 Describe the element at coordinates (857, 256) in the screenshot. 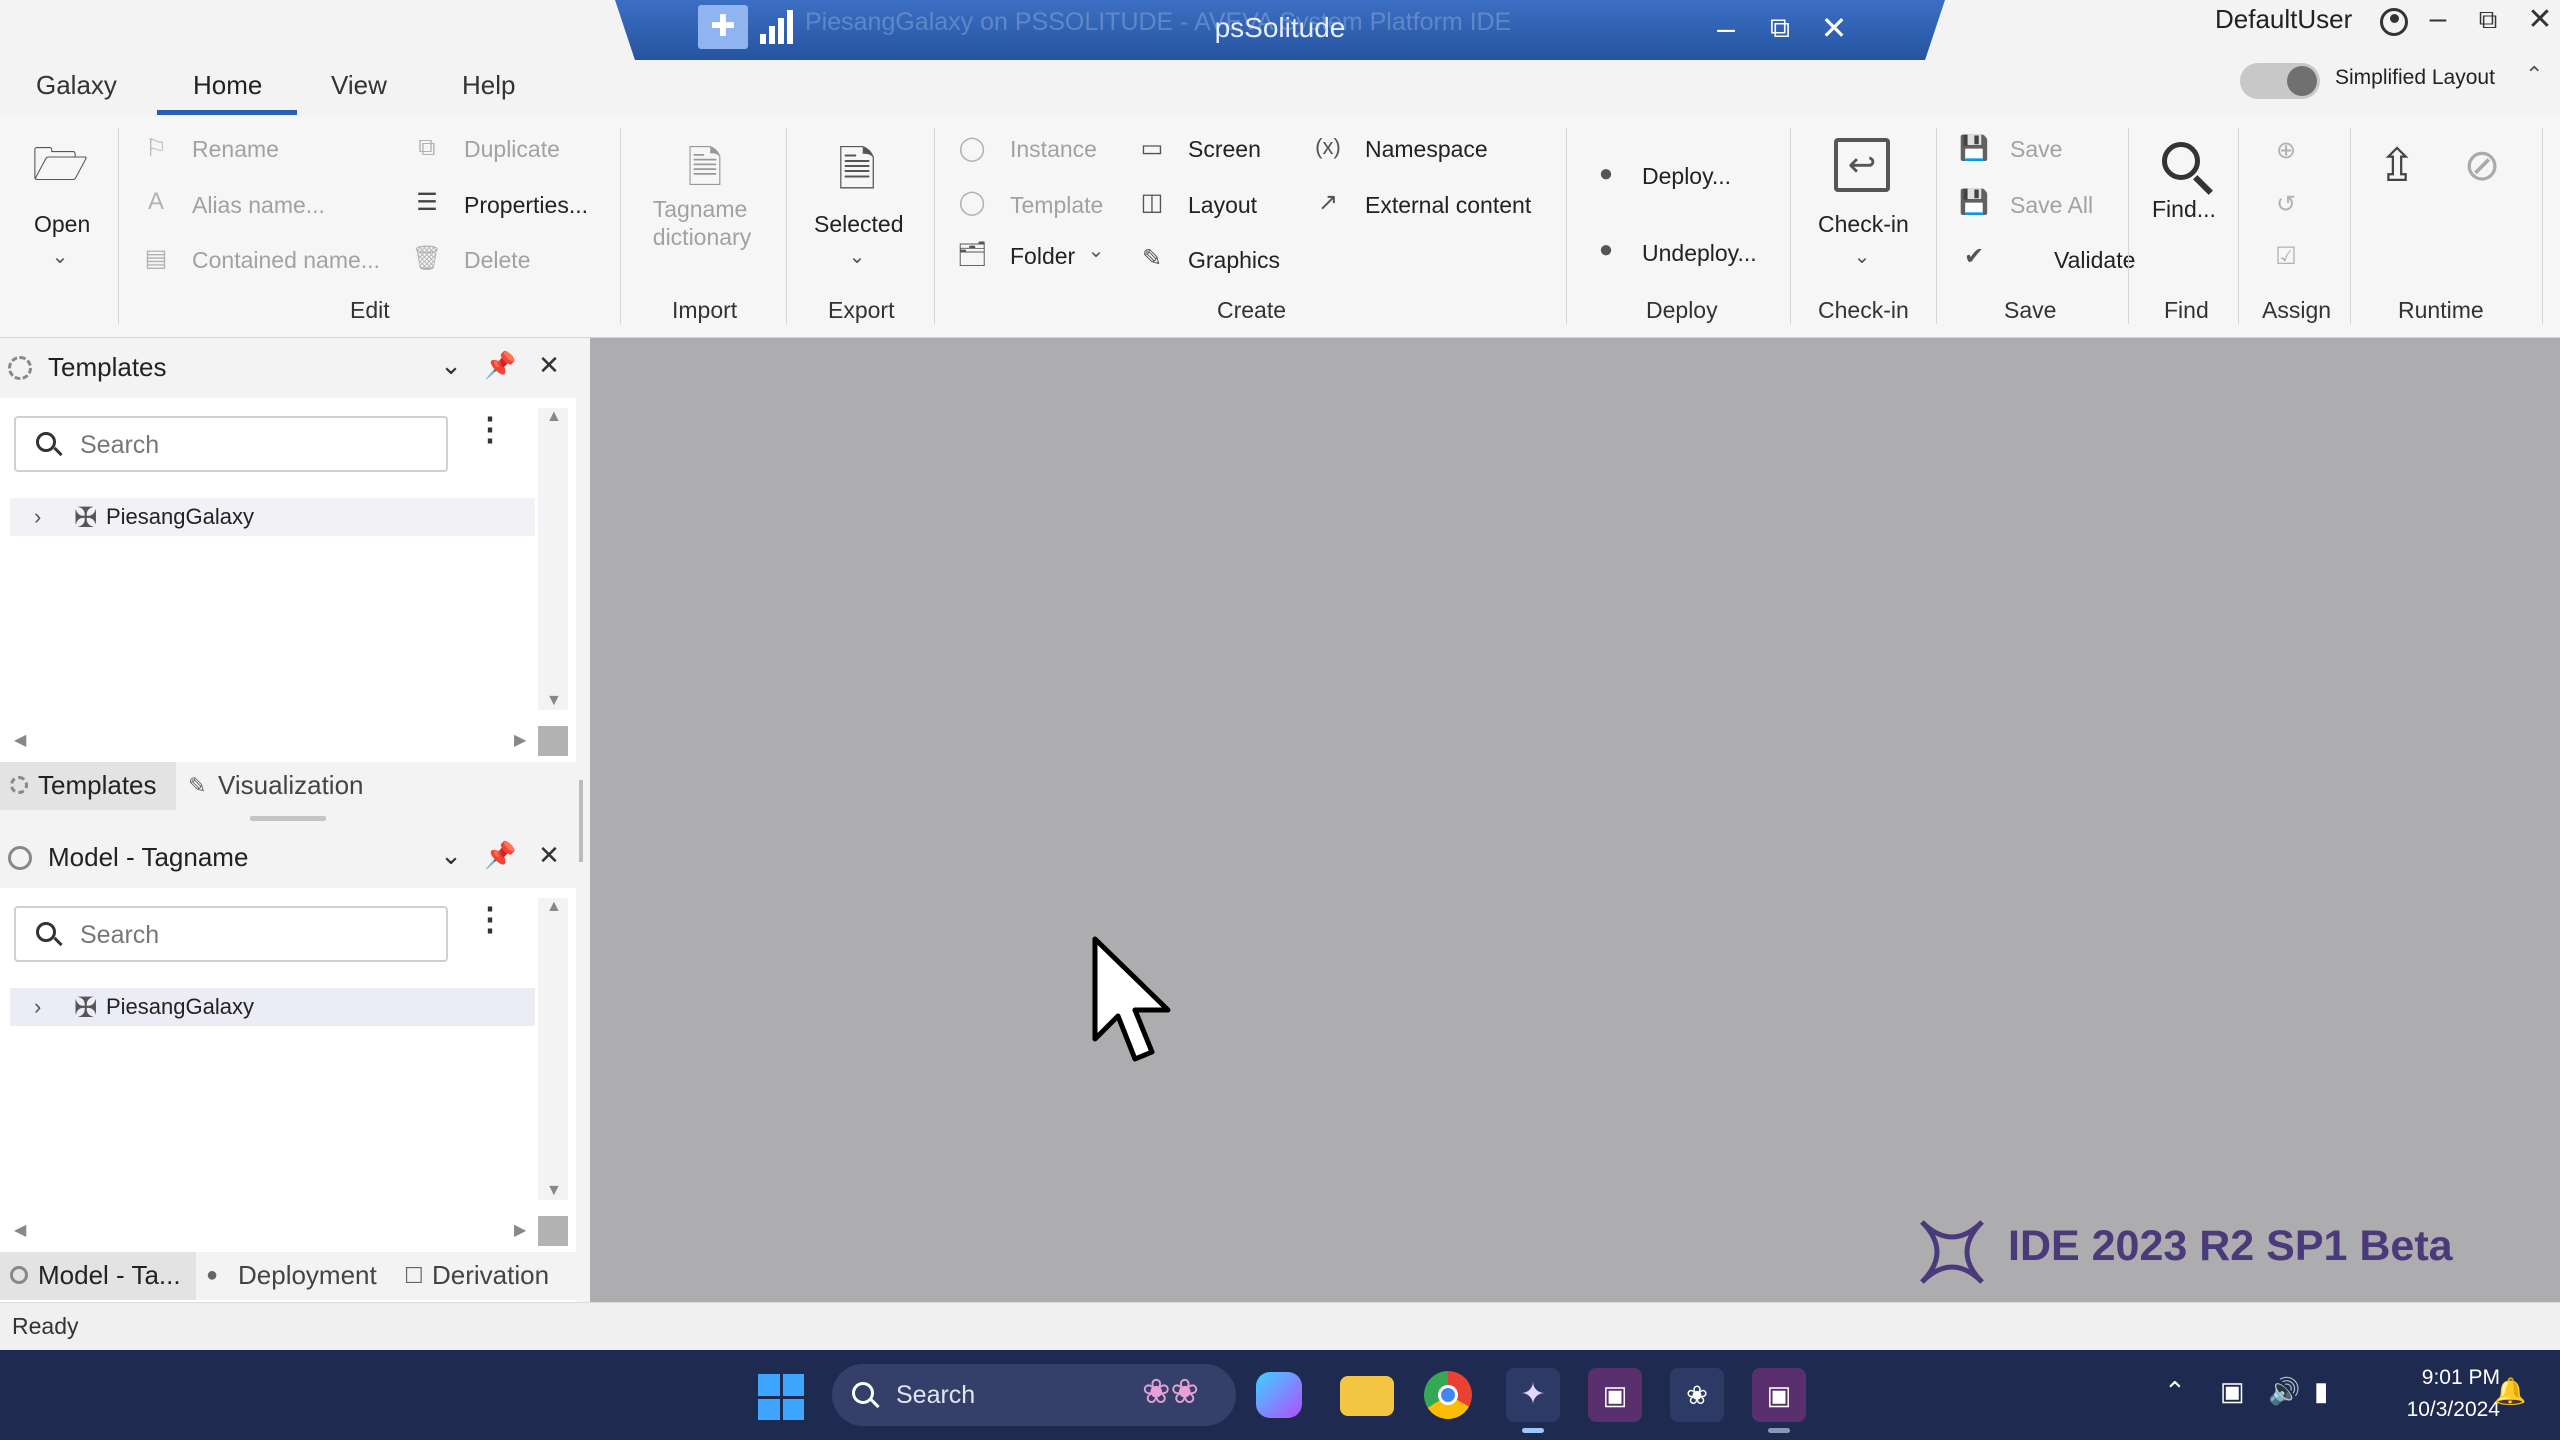

I see `export-chevron-down-icon: ⌄` at that location.